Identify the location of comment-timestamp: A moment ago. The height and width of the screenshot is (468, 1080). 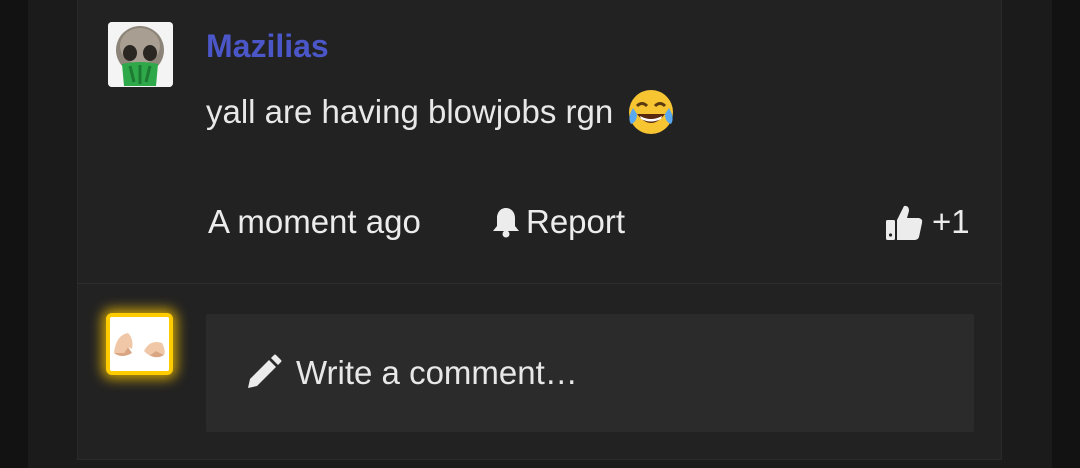
(314, 221).